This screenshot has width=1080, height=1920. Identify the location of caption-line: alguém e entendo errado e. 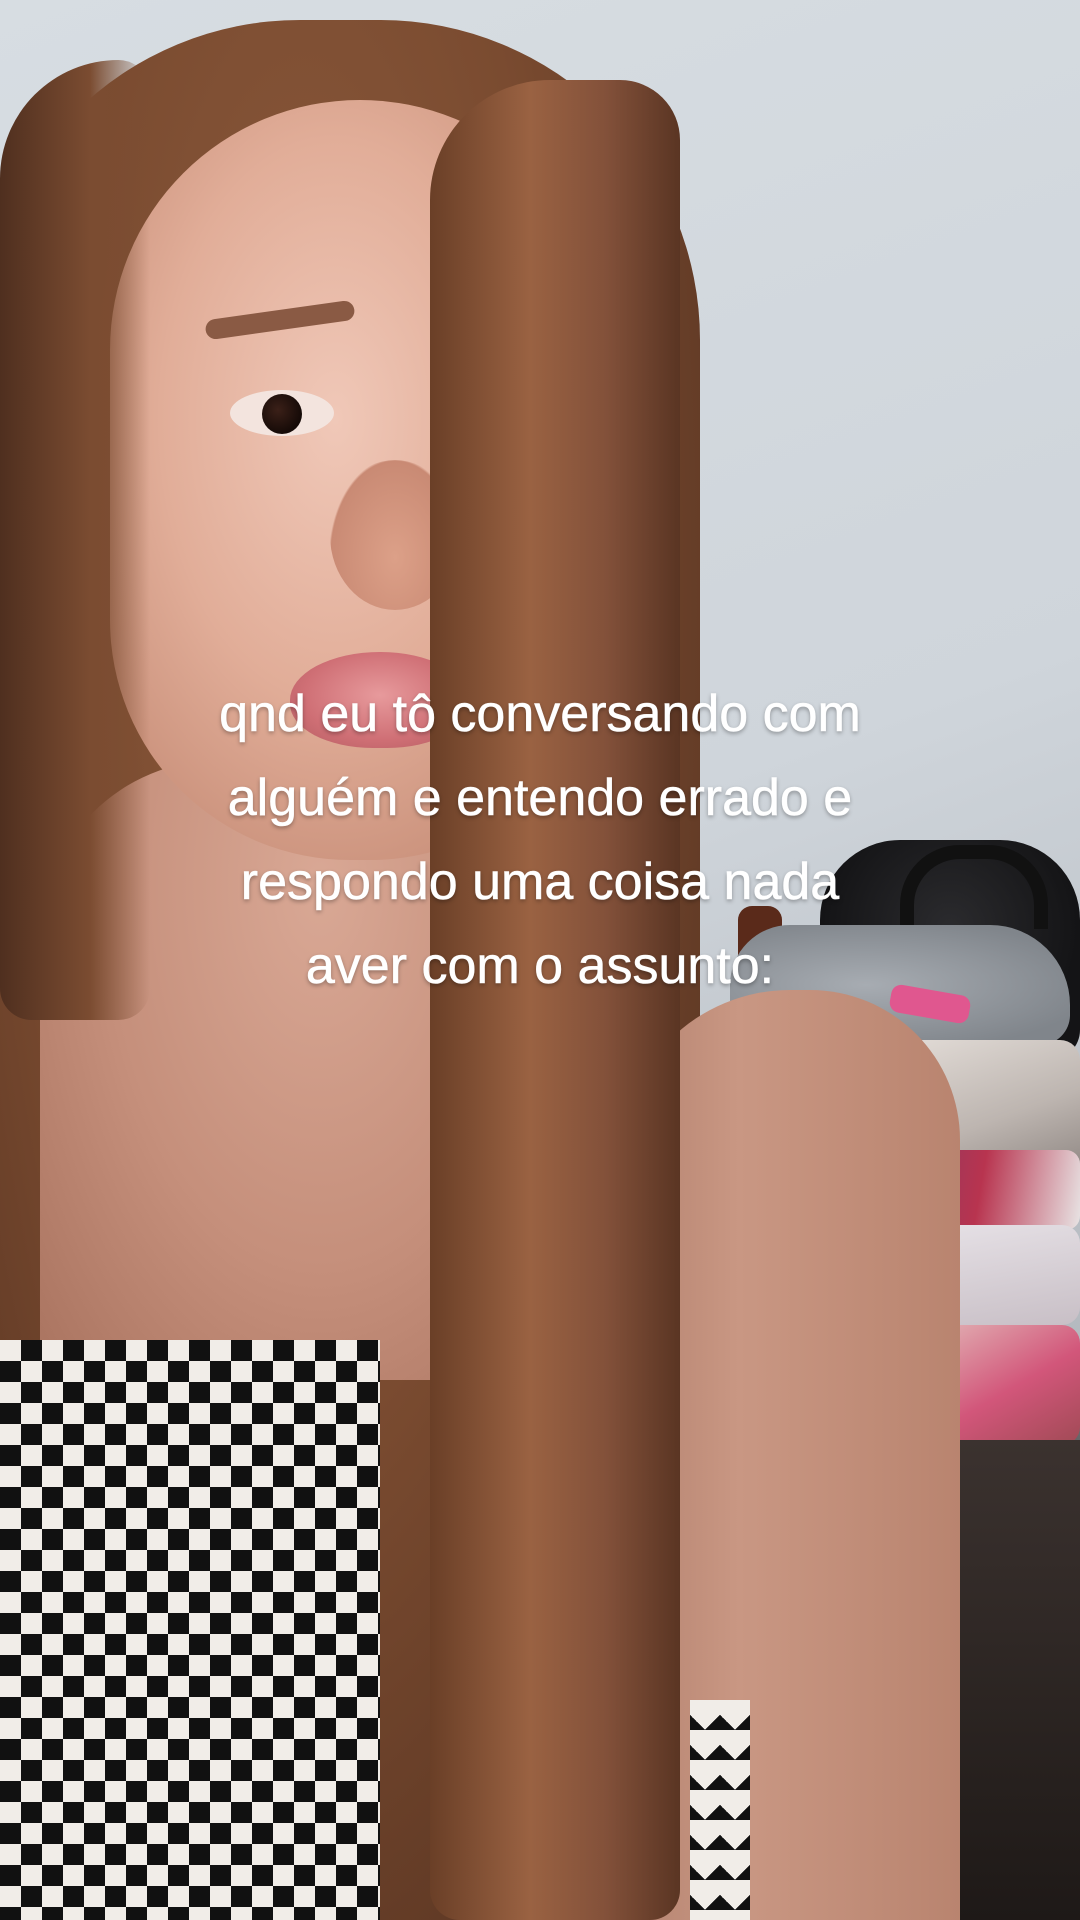
(540, 798).